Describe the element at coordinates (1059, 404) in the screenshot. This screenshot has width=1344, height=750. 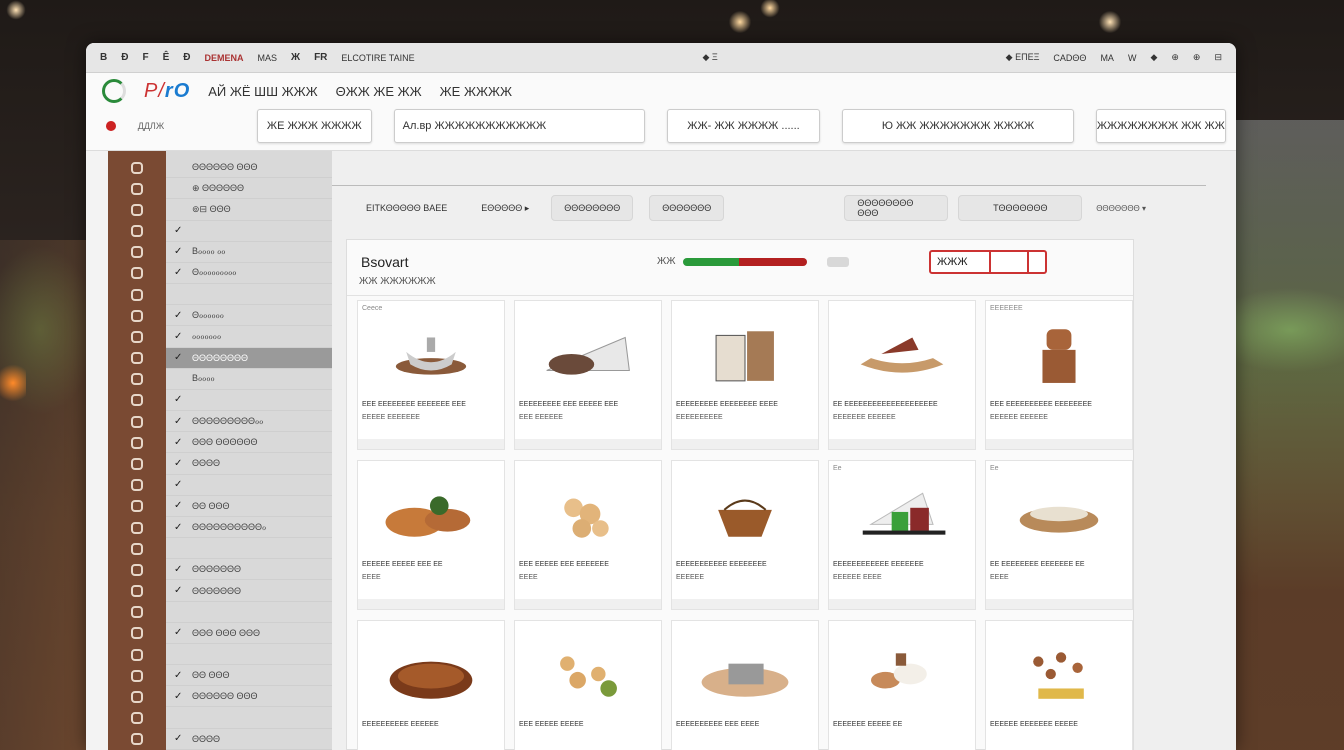
I see `product-title: ЕЕЕ ЕЕЕЕЕЕЕЕЕЕ ЕЕЕЕЕЕЕЕ` at that location.